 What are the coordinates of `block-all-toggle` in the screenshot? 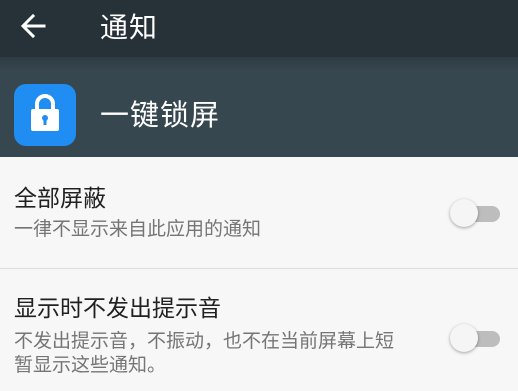 It's located at (477, 213).